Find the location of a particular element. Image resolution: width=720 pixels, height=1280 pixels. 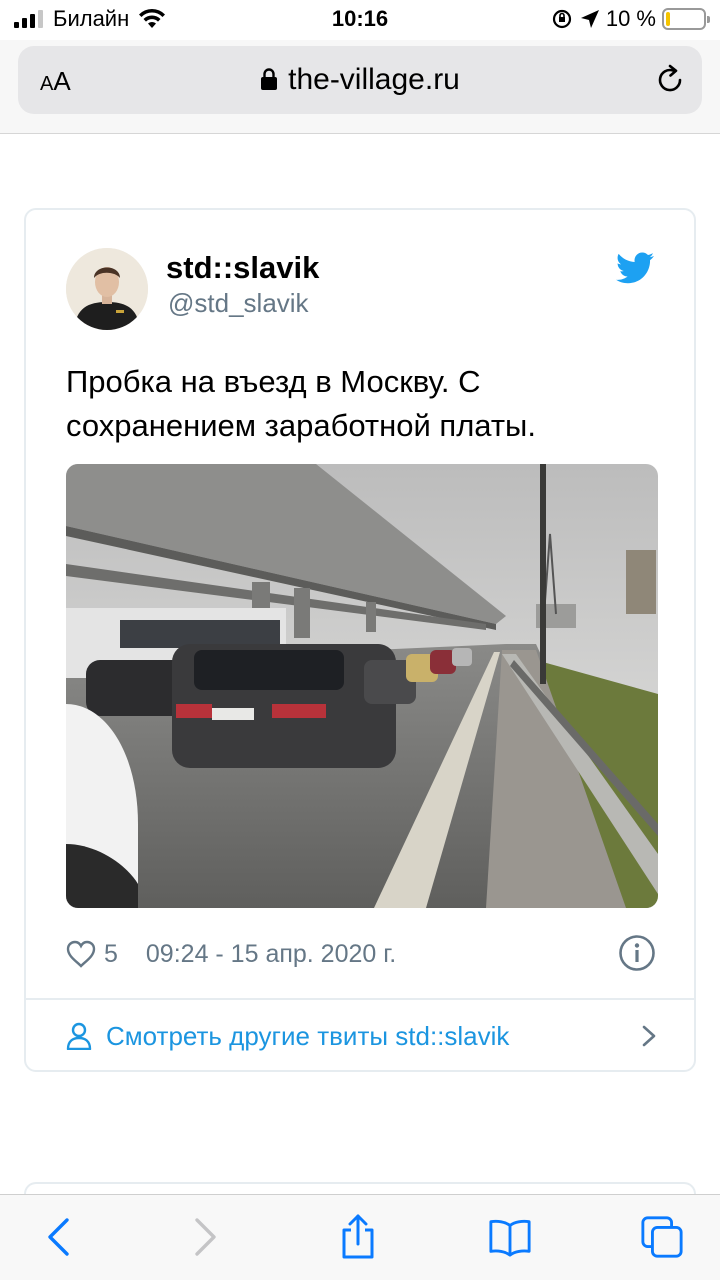

address-bar: AA the-village.ru is located at coordinates (360, 80).